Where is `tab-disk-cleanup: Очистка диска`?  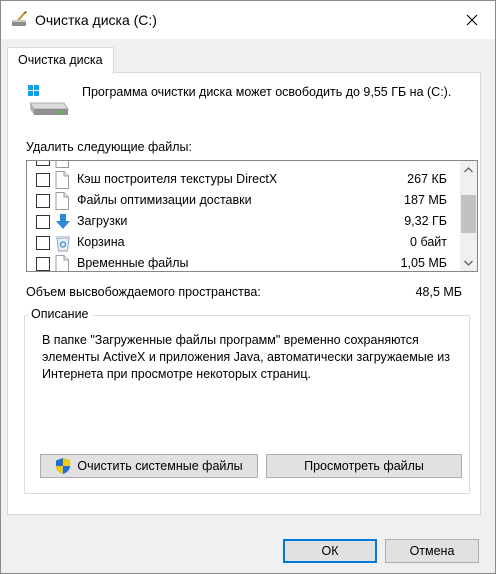 tab-disk-cleanup: Очистка диска is located at coordinates (60, 60).